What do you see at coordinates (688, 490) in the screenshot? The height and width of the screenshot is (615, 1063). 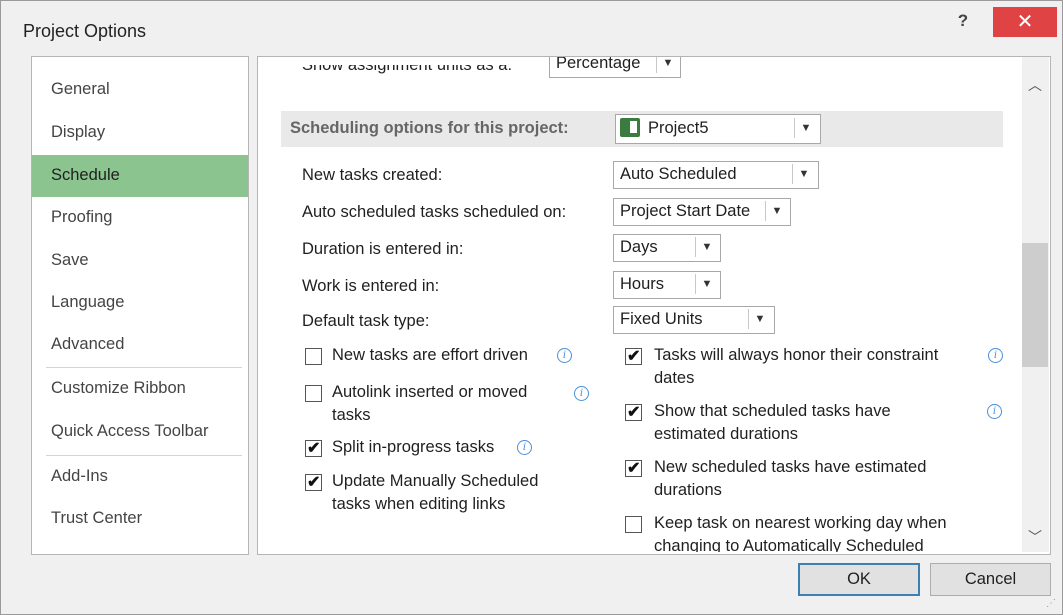 I see `new-scheduled-estimated-label-line2: durations` at bounding box center [688, 490].